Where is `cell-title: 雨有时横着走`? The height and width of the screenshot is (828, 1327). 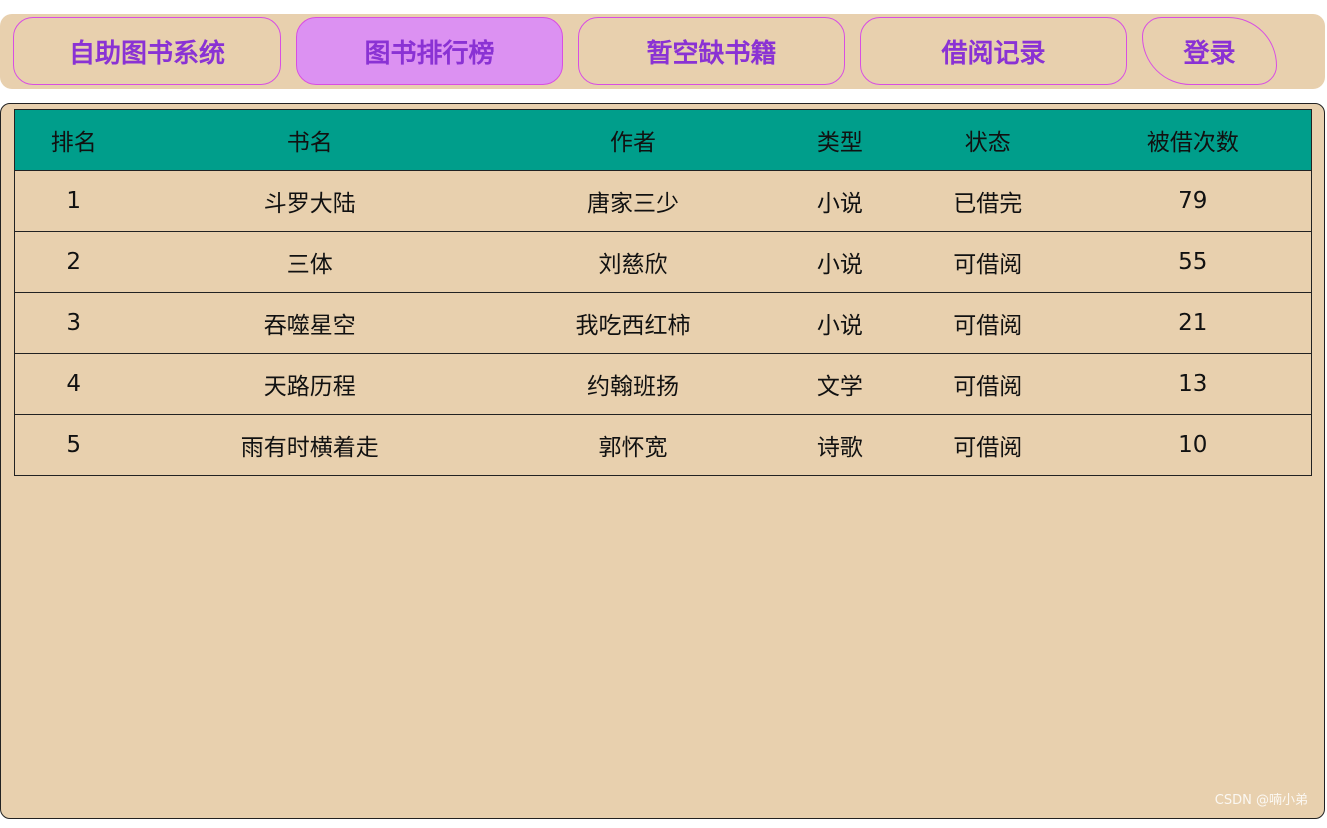 cell-title: 雨有时横着走 is located at coordinates (310, 445).